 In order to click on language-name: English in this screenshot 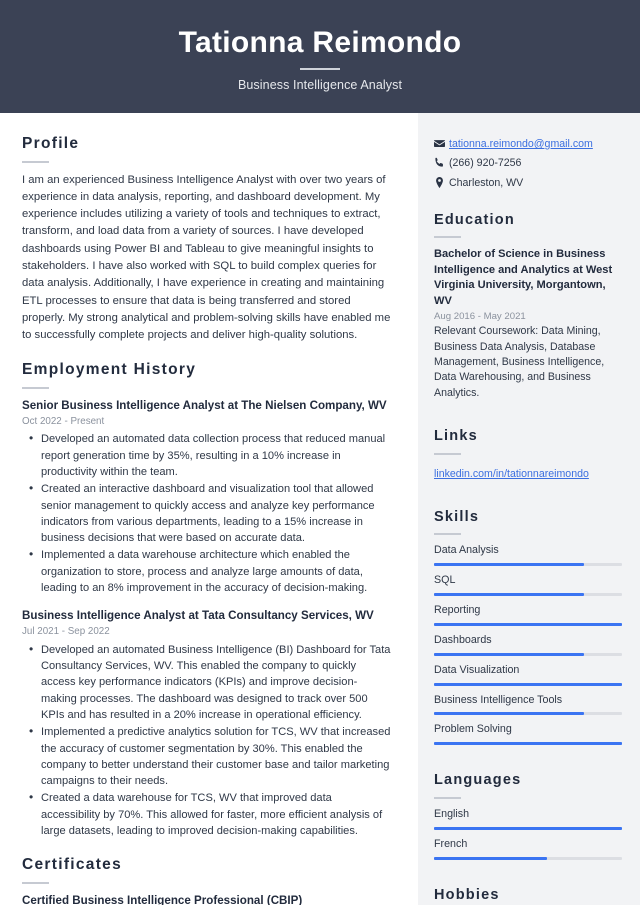, I will do `click(452, 813)`.